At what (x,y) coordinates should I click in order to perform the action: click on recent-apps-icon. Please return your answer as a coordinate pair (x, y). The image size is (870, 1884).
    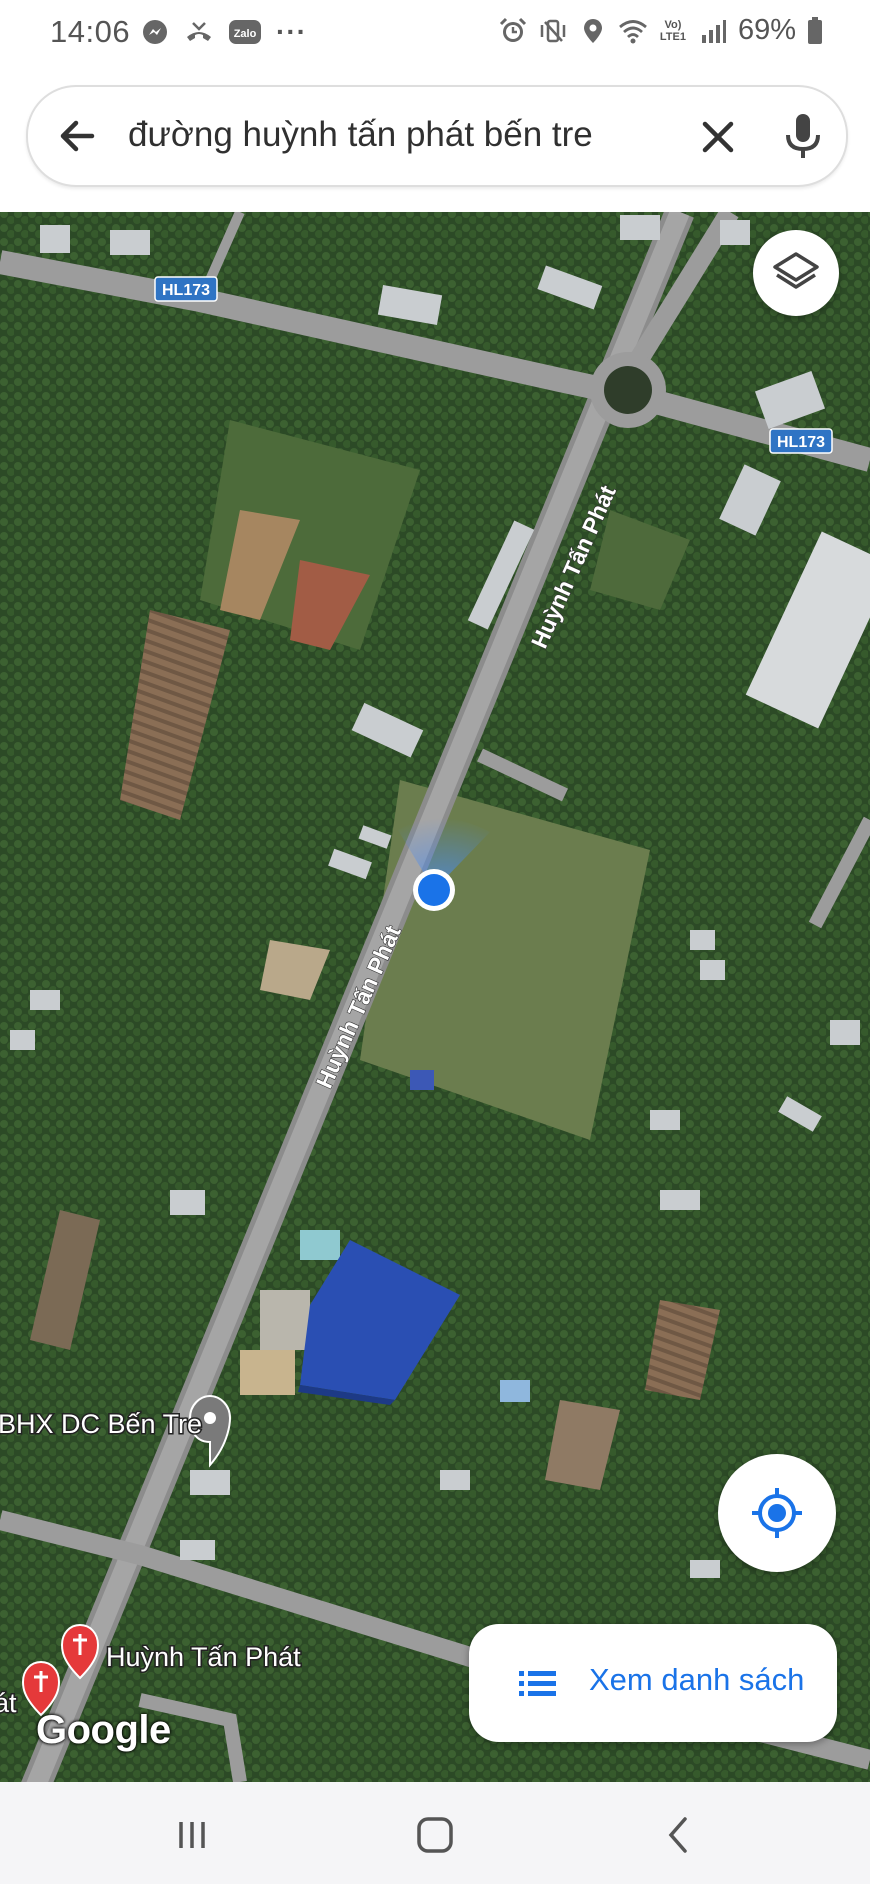
    Looking at the image, I should click on (192, 1835).